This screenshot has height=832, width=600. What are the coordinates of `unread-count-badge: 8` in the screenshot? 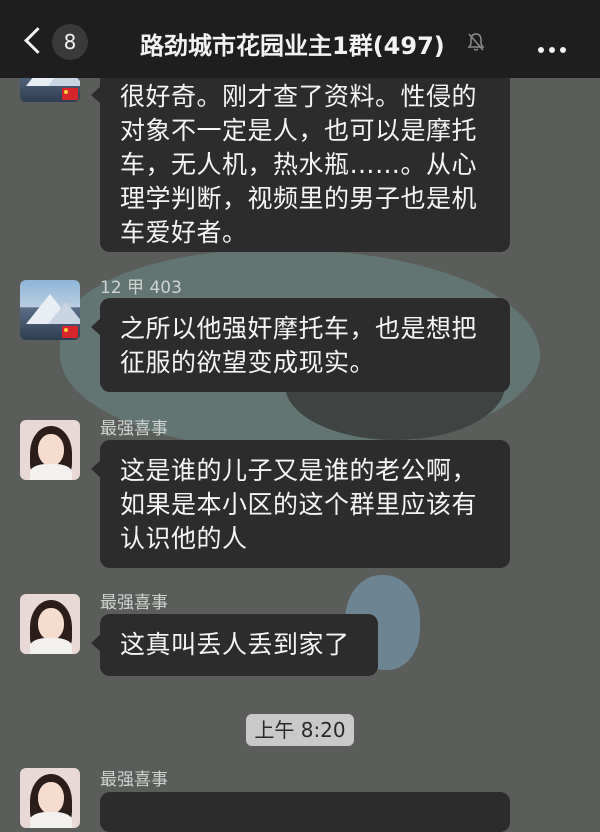 It's located at (70, 42).